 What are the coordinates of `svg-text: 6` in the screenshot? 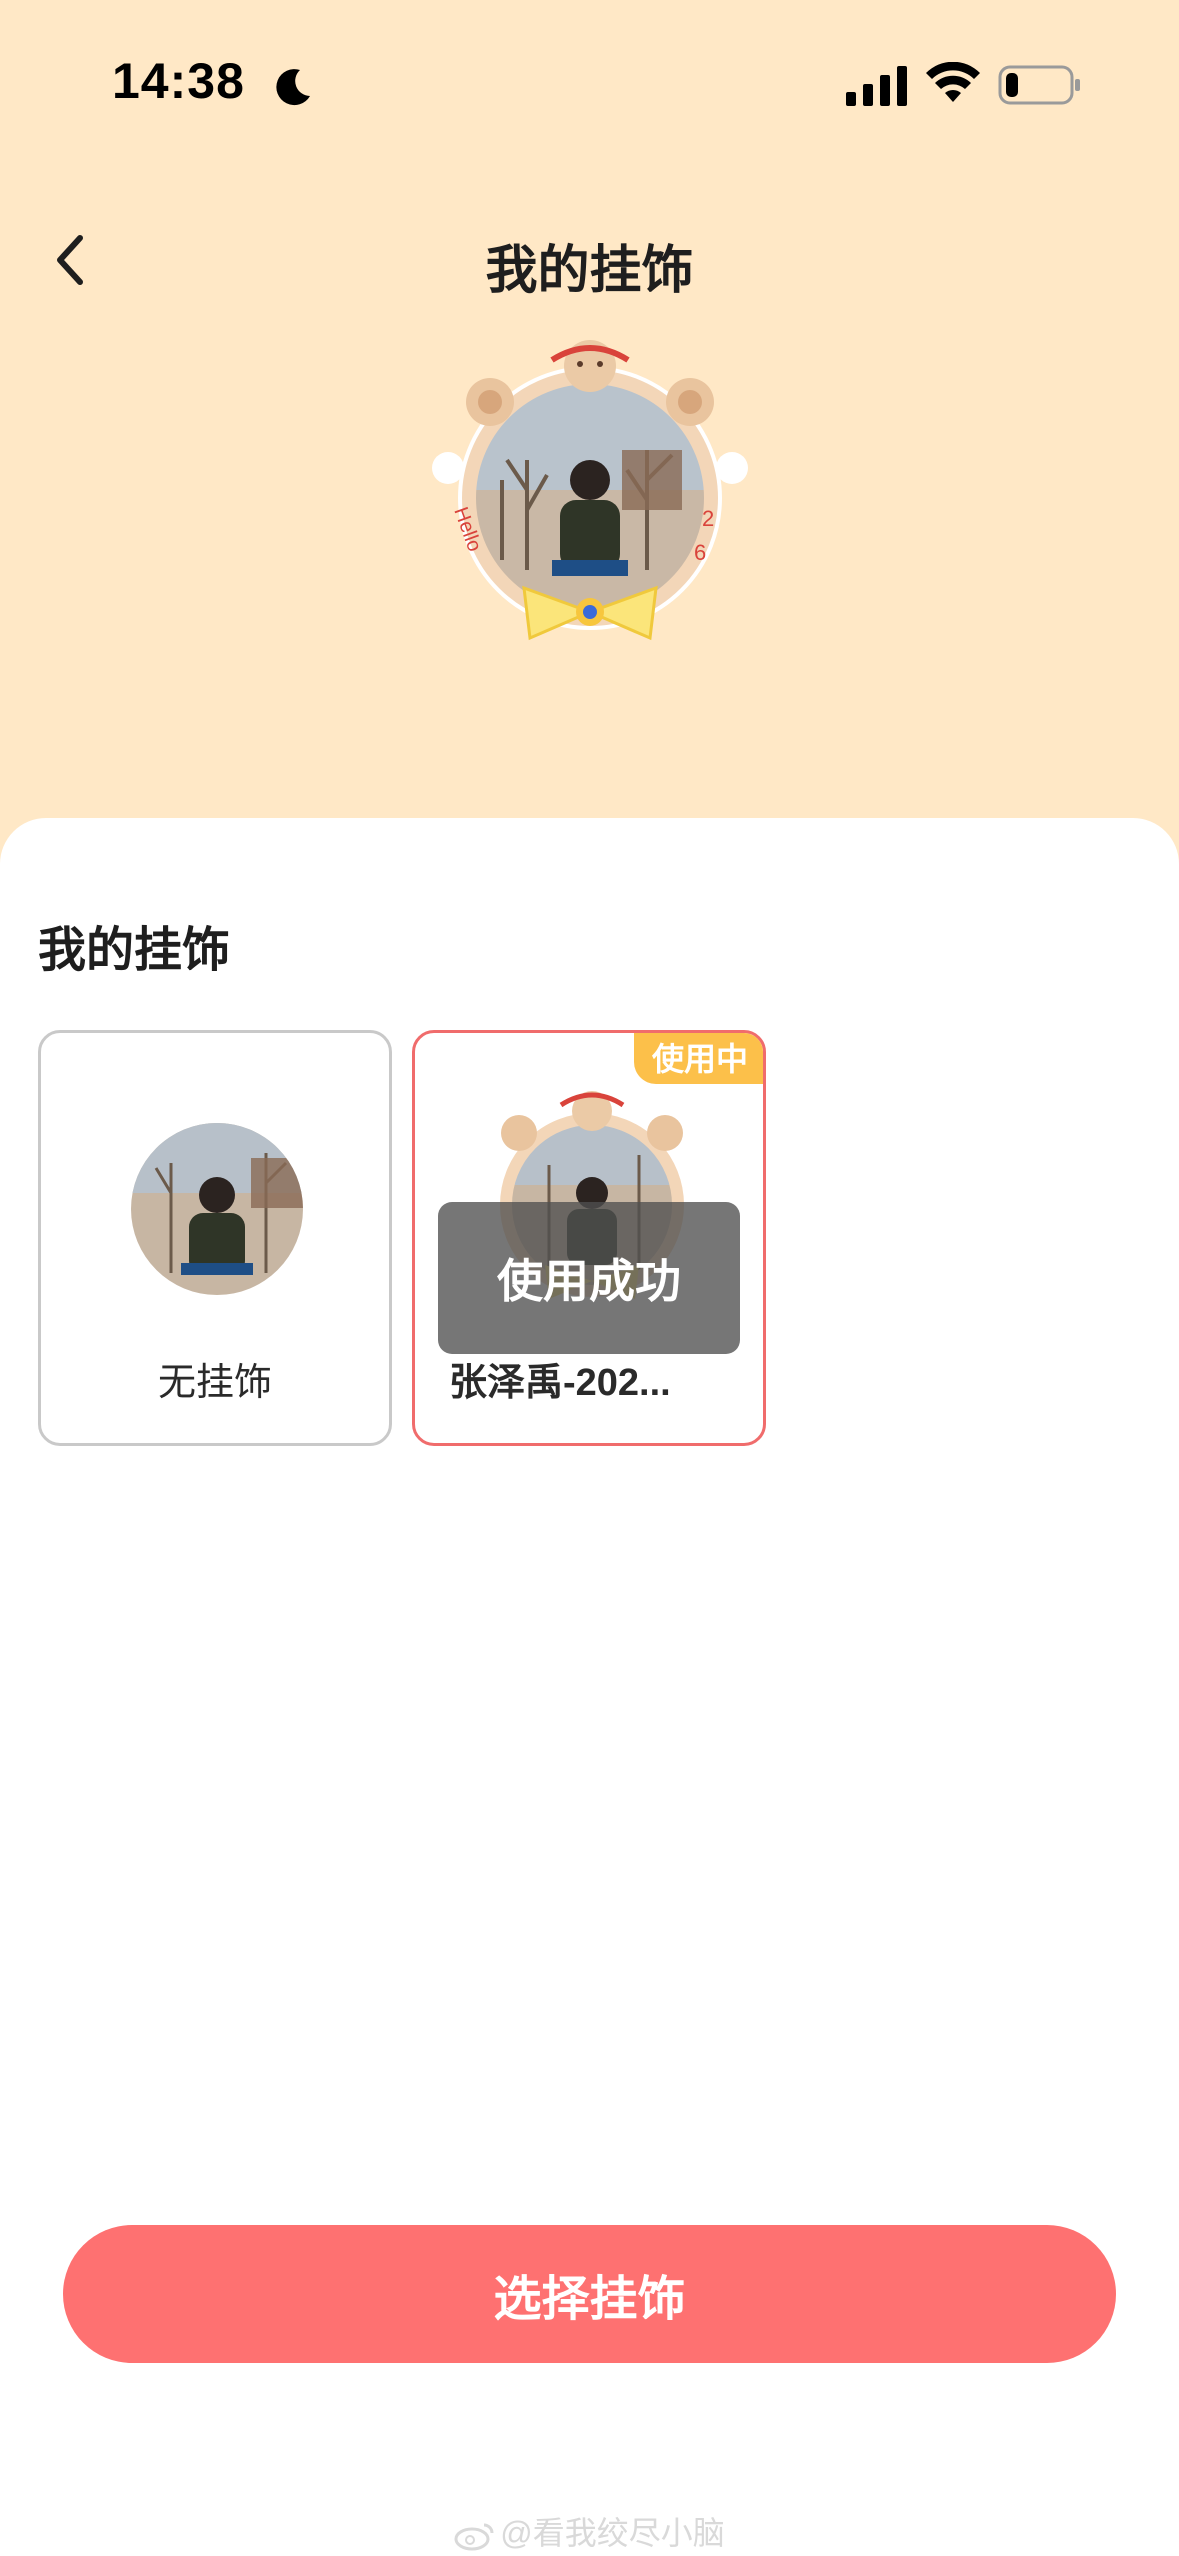 It's located at (700, 552).